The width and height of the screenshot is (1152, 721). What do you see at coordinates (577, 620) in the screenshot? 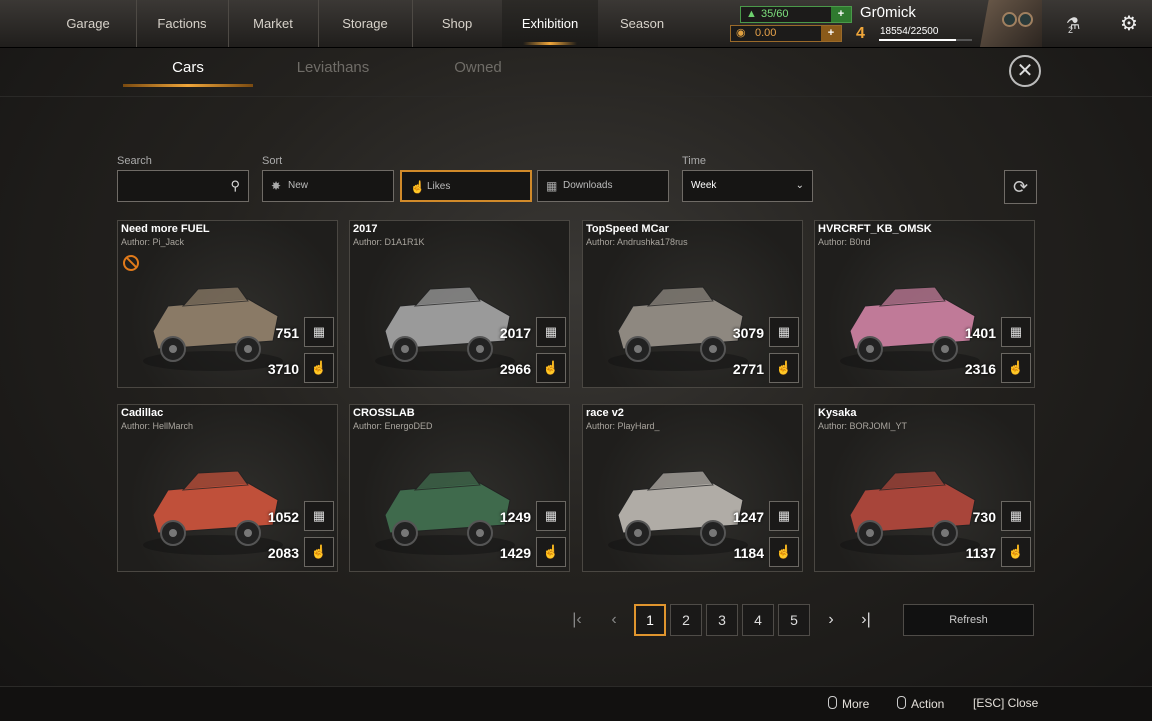
I see `first-page-icon: |‹` at bounding box center [577, 620].